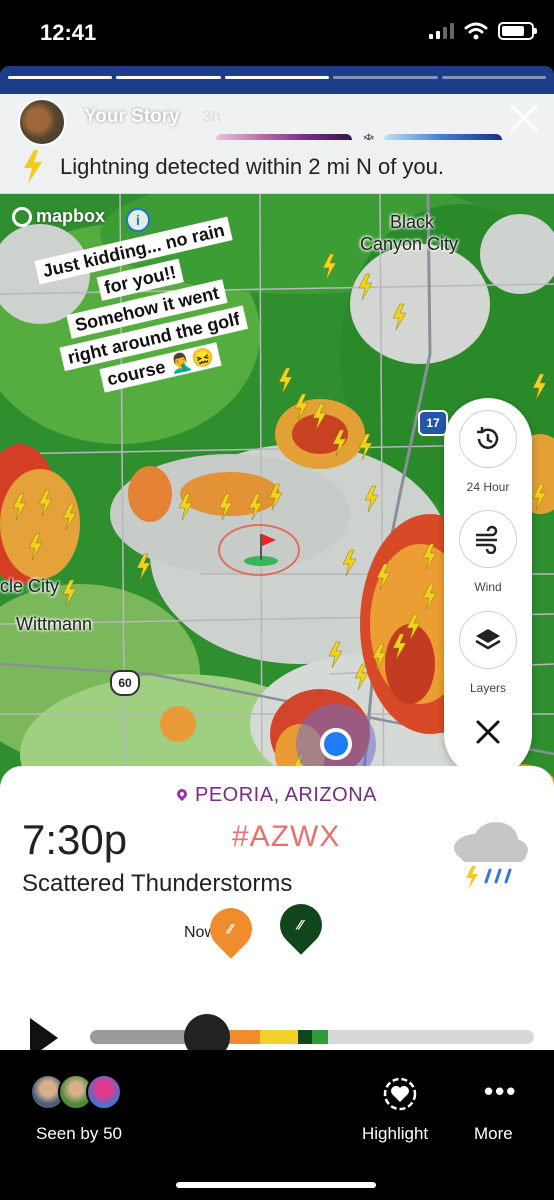 The width and height of the screenshot is (554, 1200). I want to click on status-icons, so click(483, 31).